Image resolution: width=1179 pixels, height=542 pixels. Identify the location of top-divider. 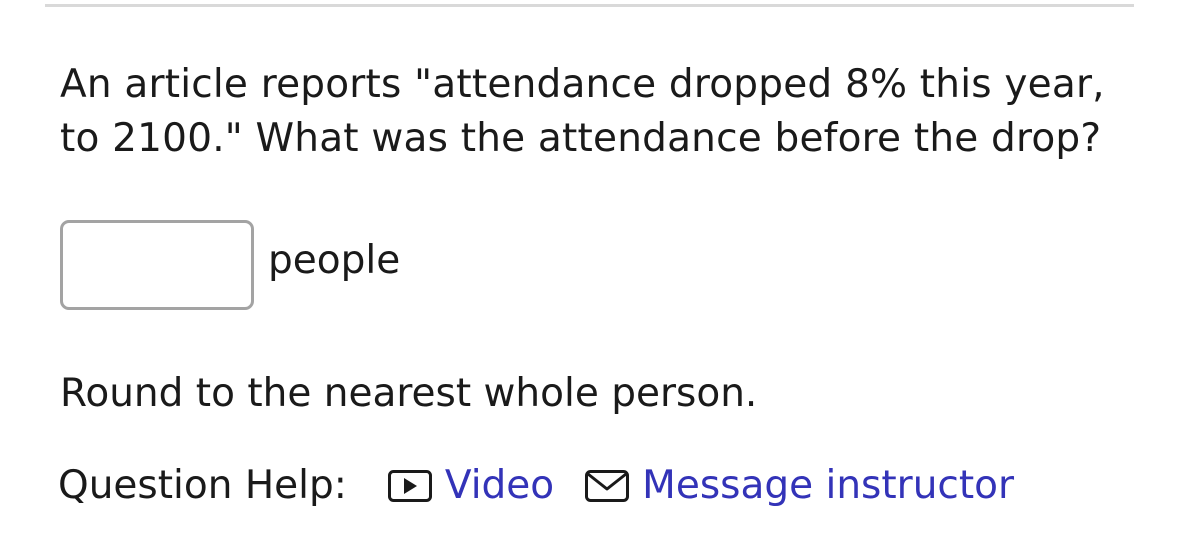
(589, 5).